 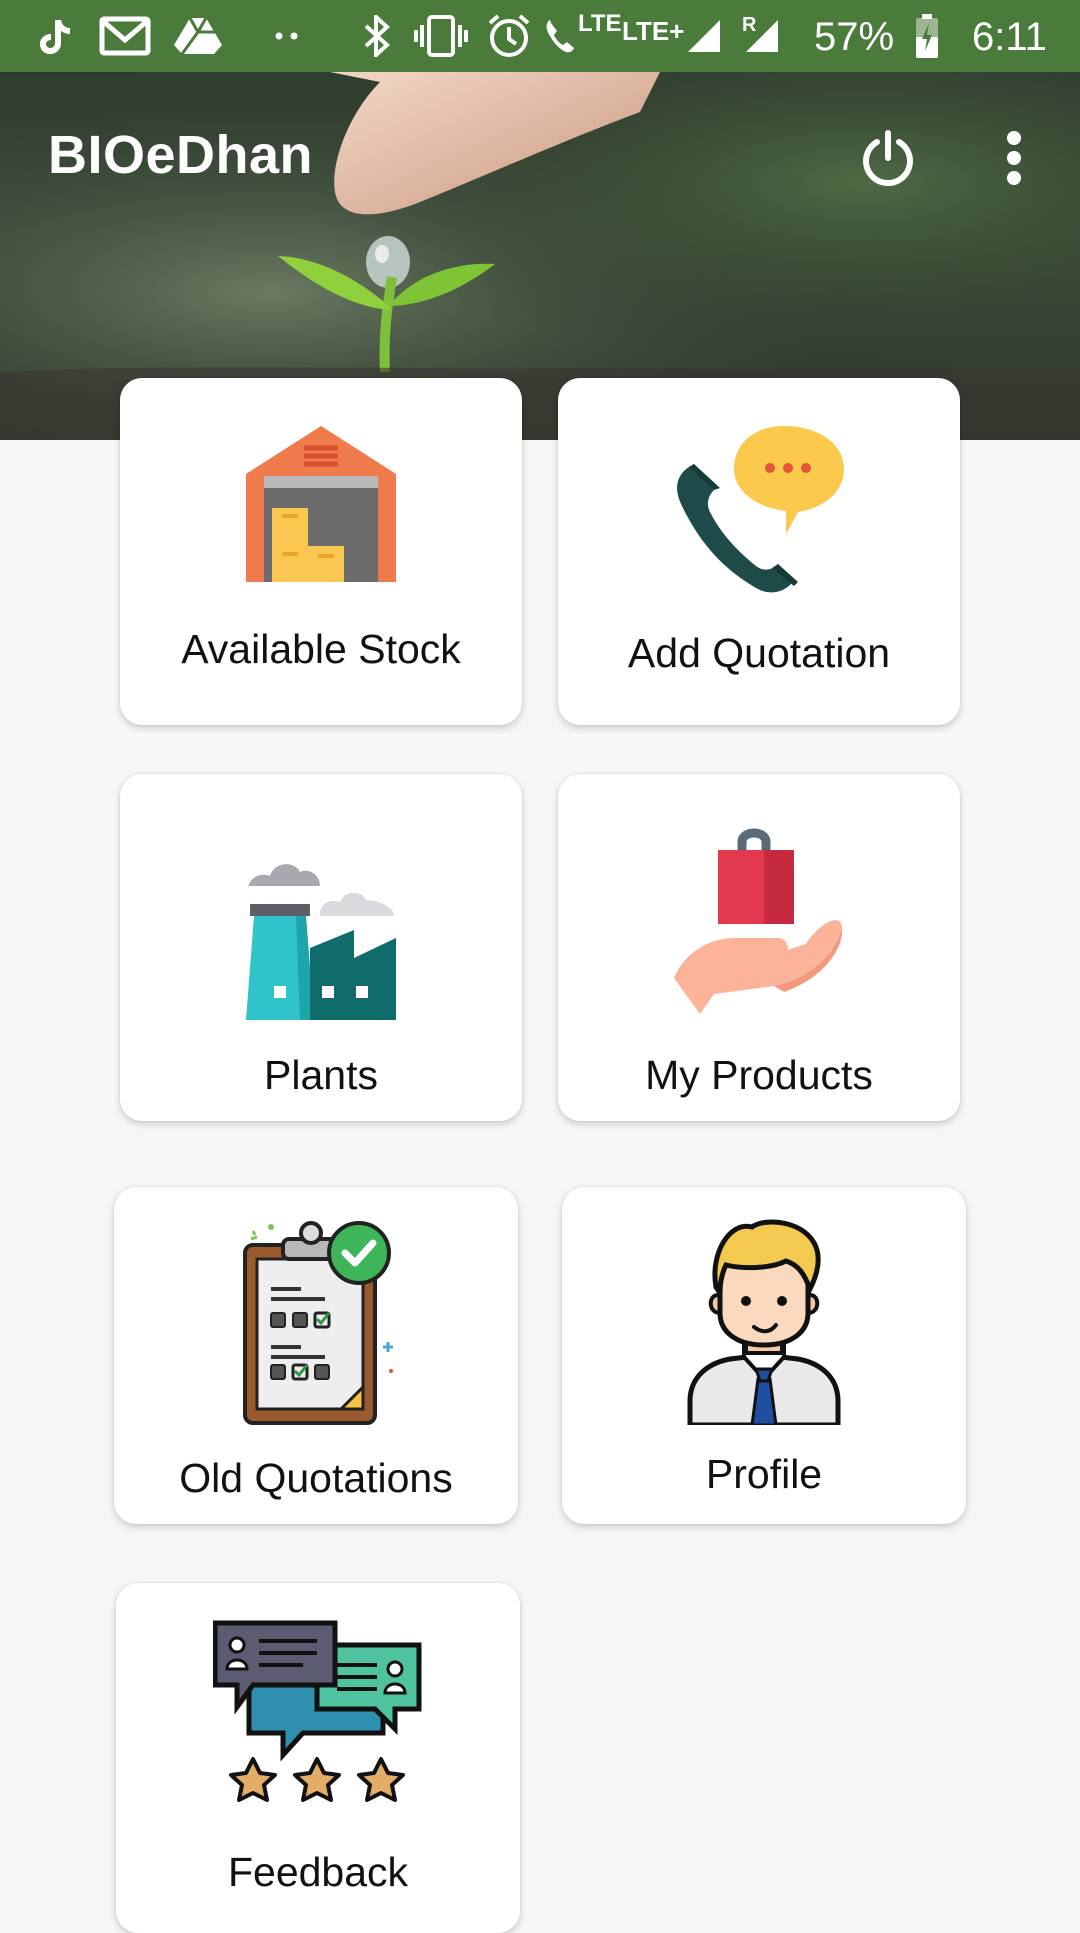 What do you see at coordinates (321, 1075) in the screenshot?
I see `plants-label: Plants` at bounding box center [321, 1075].